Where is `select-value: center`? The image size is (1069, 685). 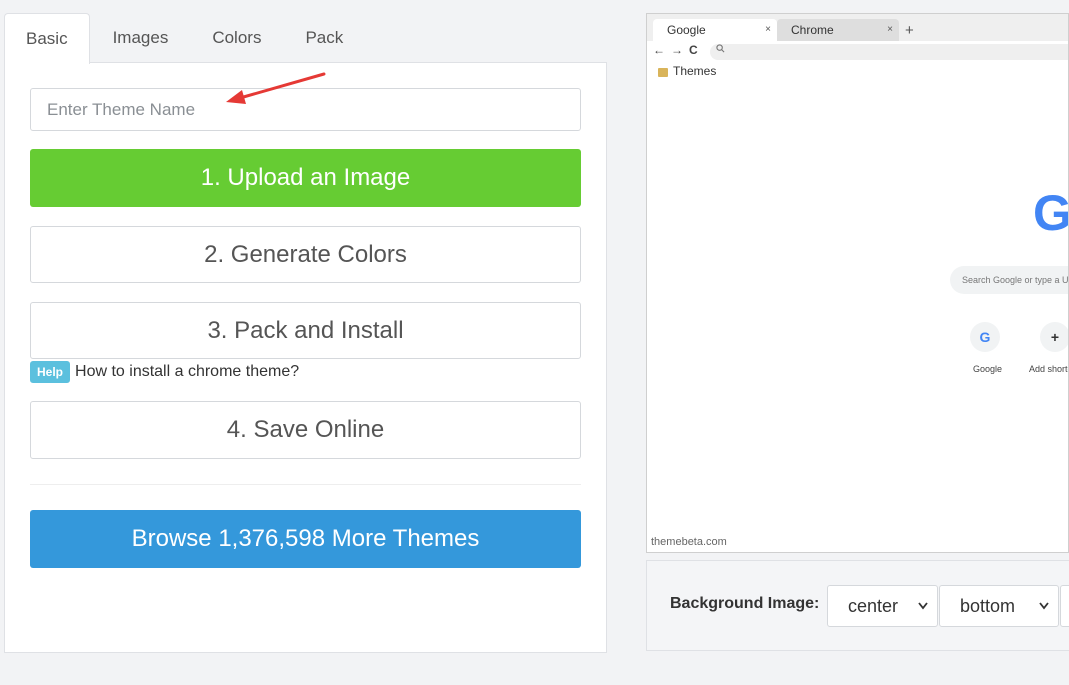
select-value: center is located at coordinates (873, 606).